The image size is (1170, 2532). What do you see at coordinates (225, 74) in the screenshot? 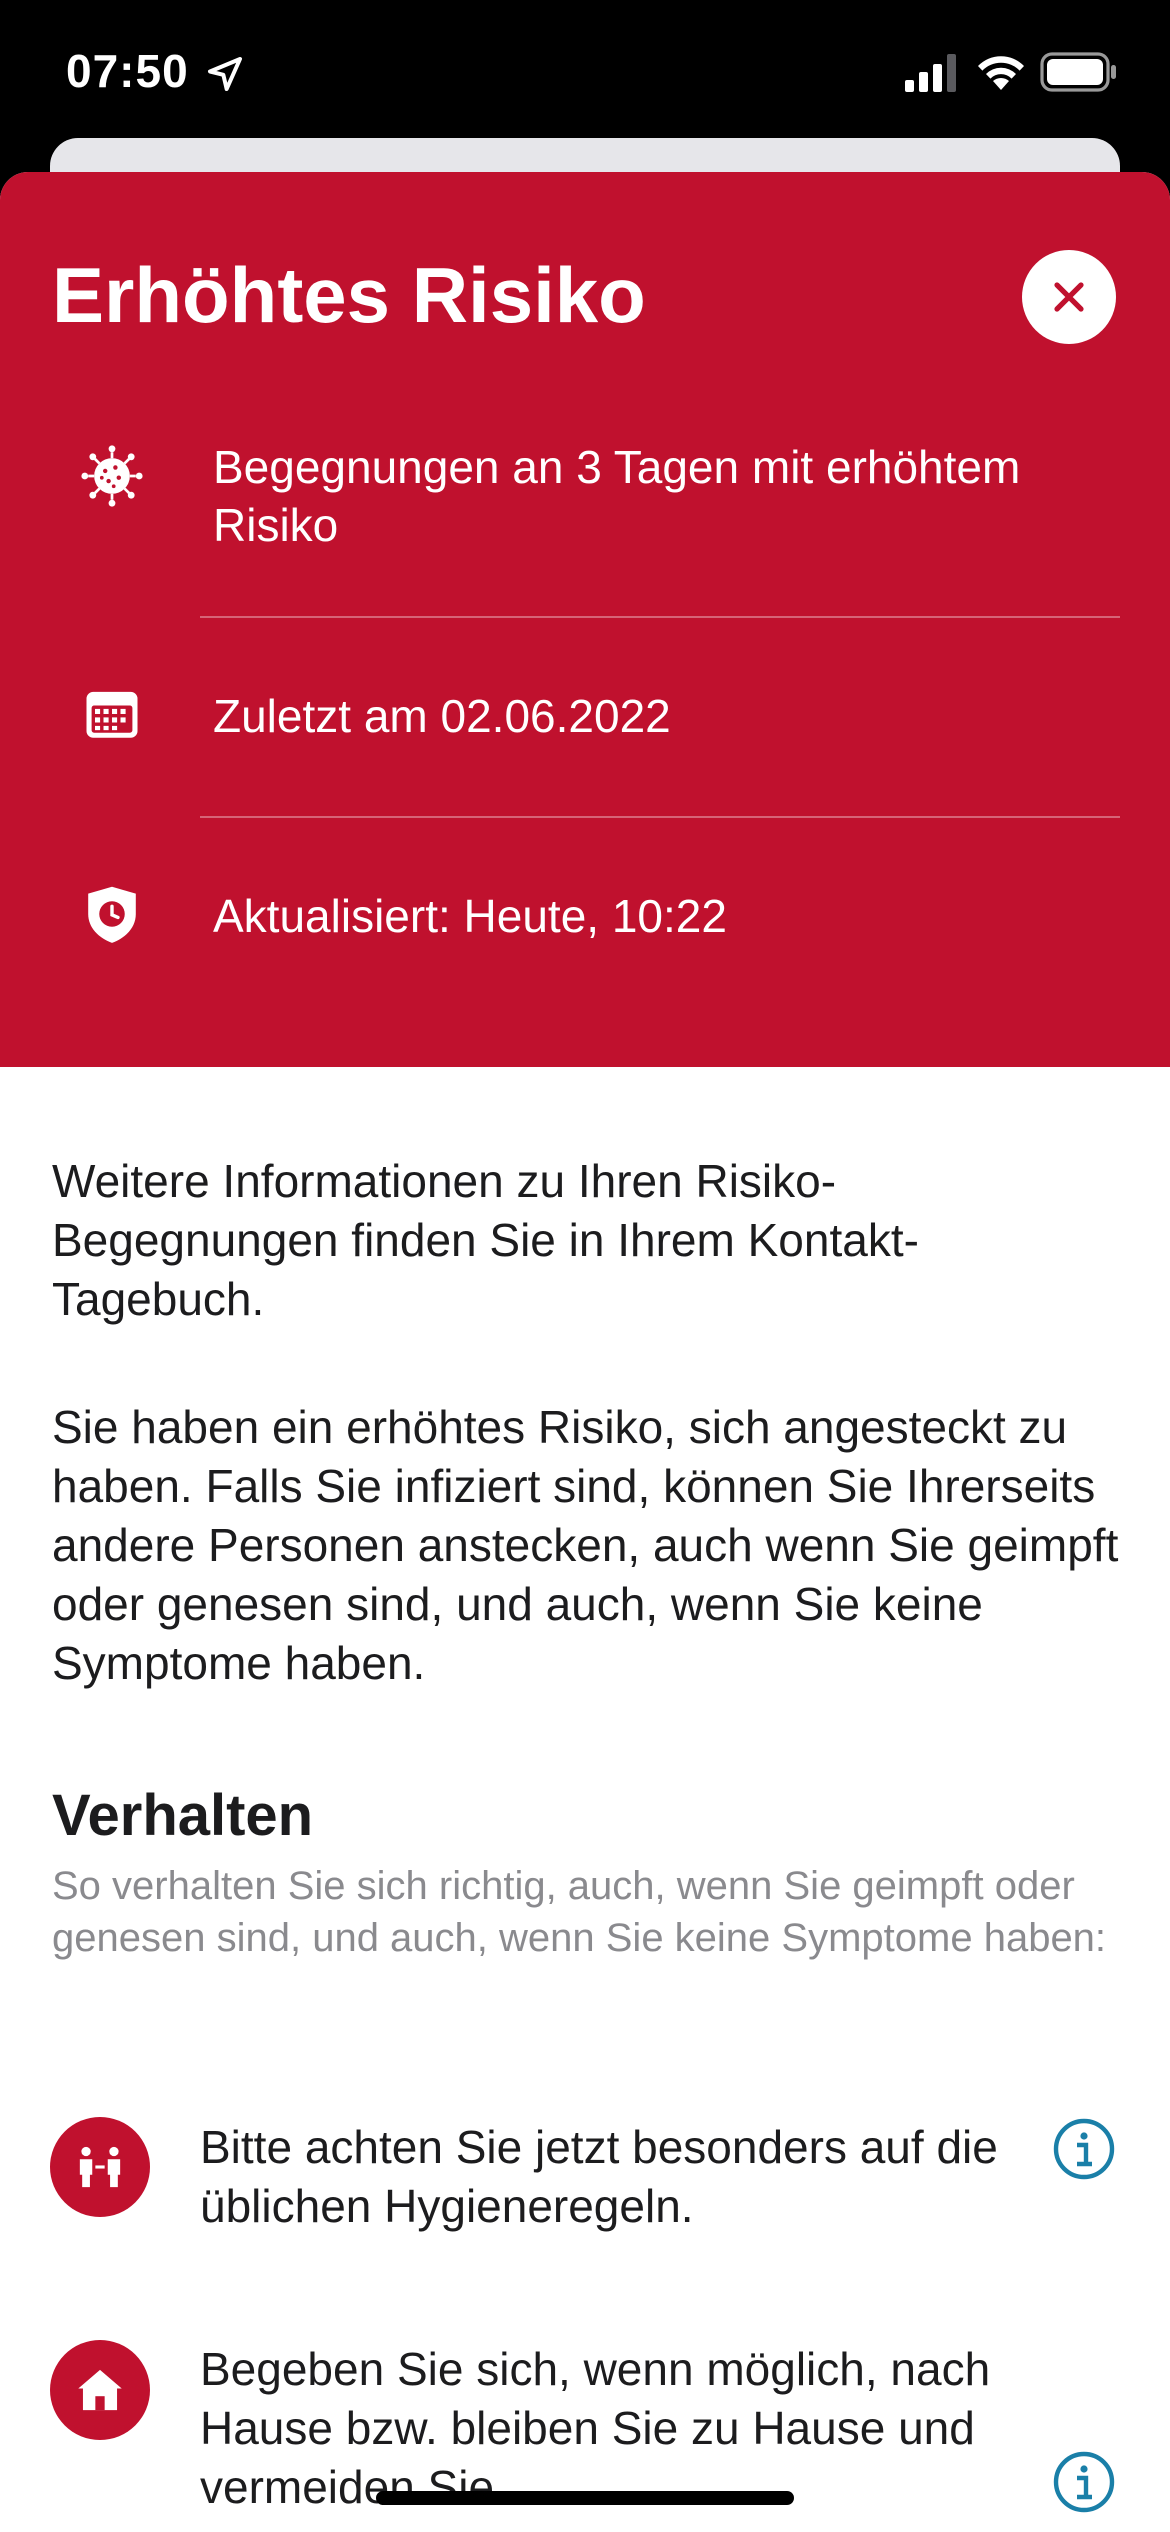
I see `location-arrow-icon` at bounding box center [225, 74].